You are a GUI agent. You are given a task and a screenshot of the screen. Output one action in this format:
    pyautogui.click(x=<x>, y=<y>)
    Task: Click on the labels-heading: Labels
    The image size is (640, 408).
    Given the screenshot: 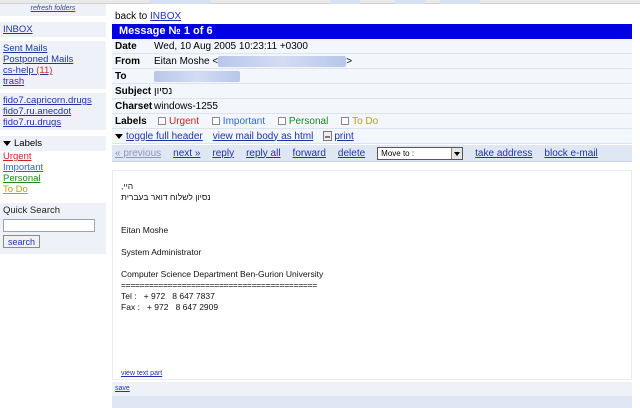 What is the action you would take?
    pyautogui.click(x=53, y=143)
    